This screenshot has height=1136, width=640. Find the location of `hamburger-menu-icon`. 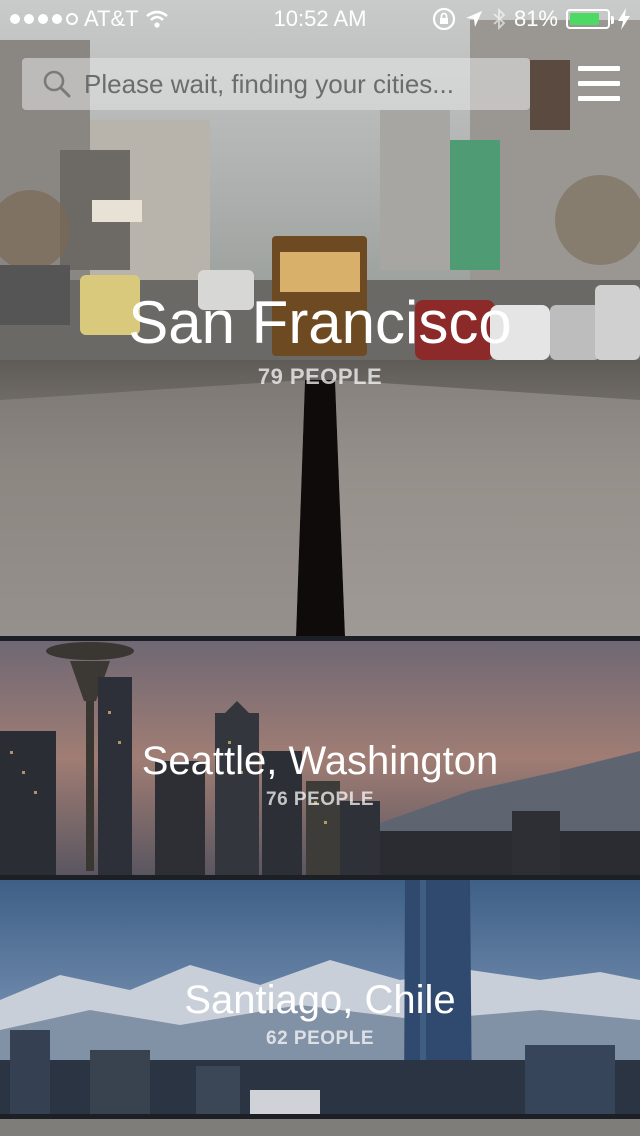

hamburger-menu-icon is located at coordinates (599, 84).